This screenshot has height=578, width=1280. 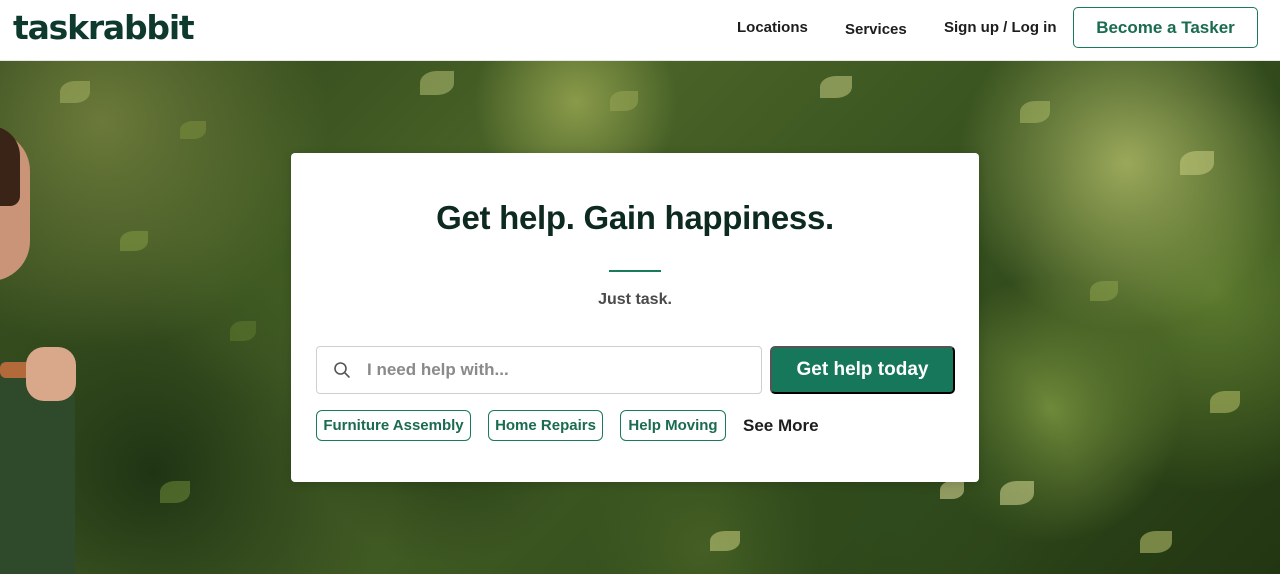 What do you see at coordinates (635, 271) in the screenshot?
I see `headline-divider` at bounding box center [635, 271].